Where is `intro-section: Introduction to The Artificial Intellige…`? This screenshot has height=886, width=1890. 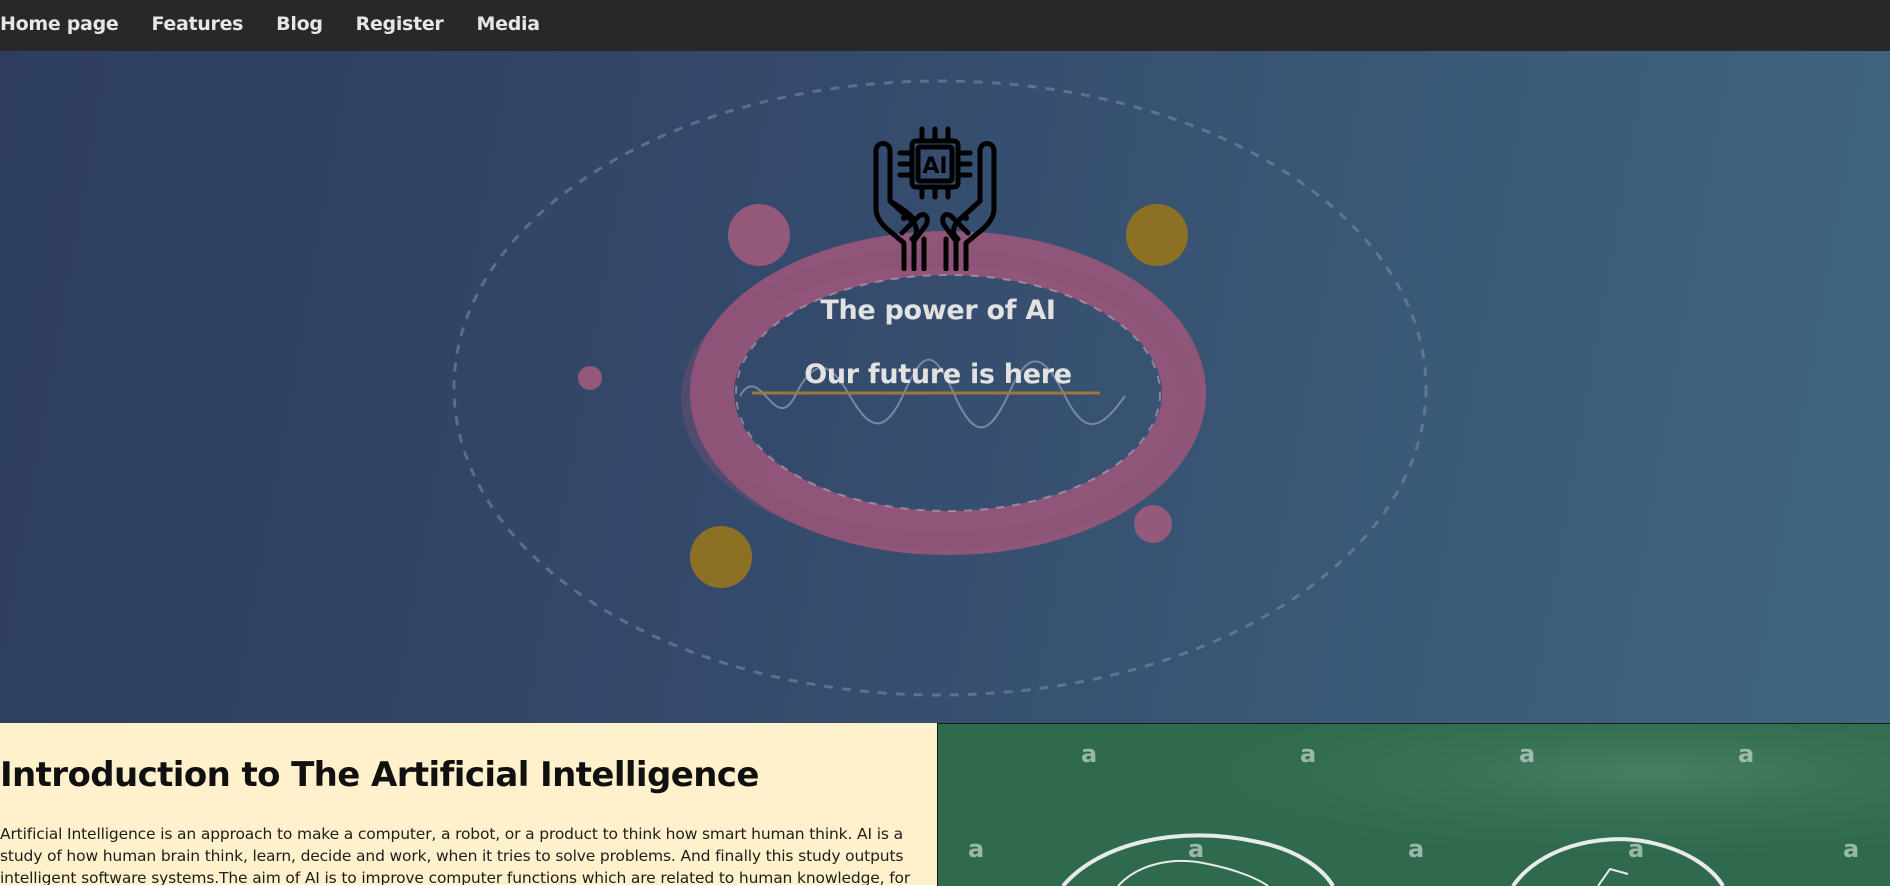
intro-section: Introduction to The Artificial Intellige… is located at coordinates (468, 804).